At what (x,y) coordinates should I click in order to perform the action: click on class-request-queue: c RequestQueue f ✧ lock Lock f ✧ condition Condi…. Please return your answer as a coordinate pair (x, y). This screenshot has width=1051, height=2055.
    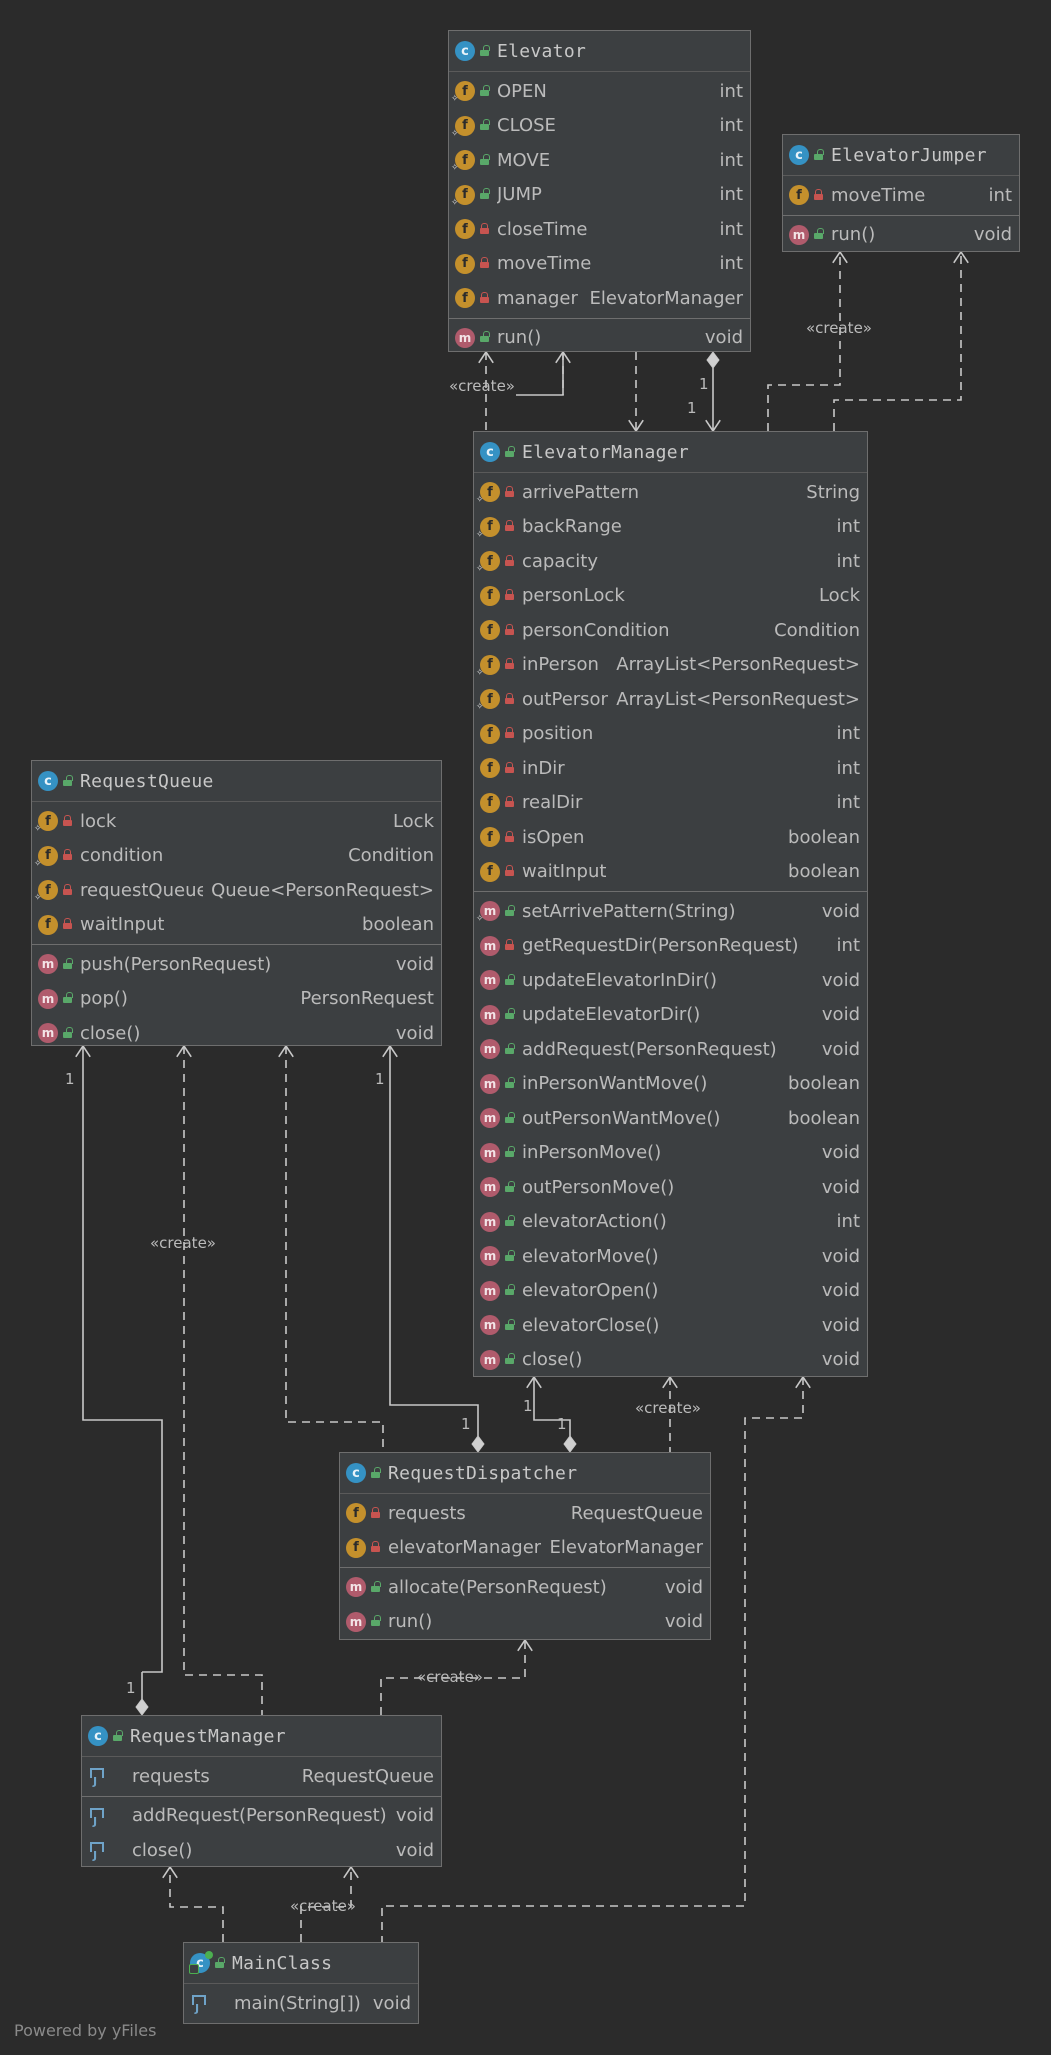
    Looking at the image, I should click on (236, 903).